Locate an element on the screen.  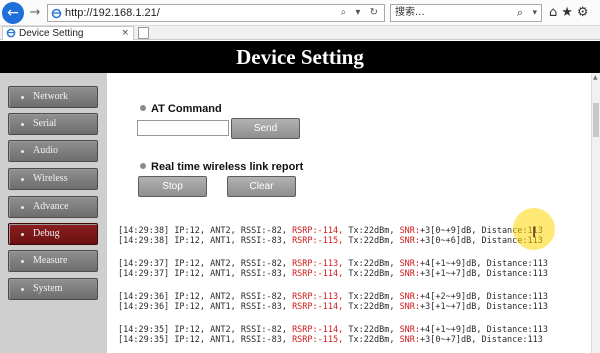
search-input: 搜索... ⌕ ▾ is located at coordinates (466, 13).